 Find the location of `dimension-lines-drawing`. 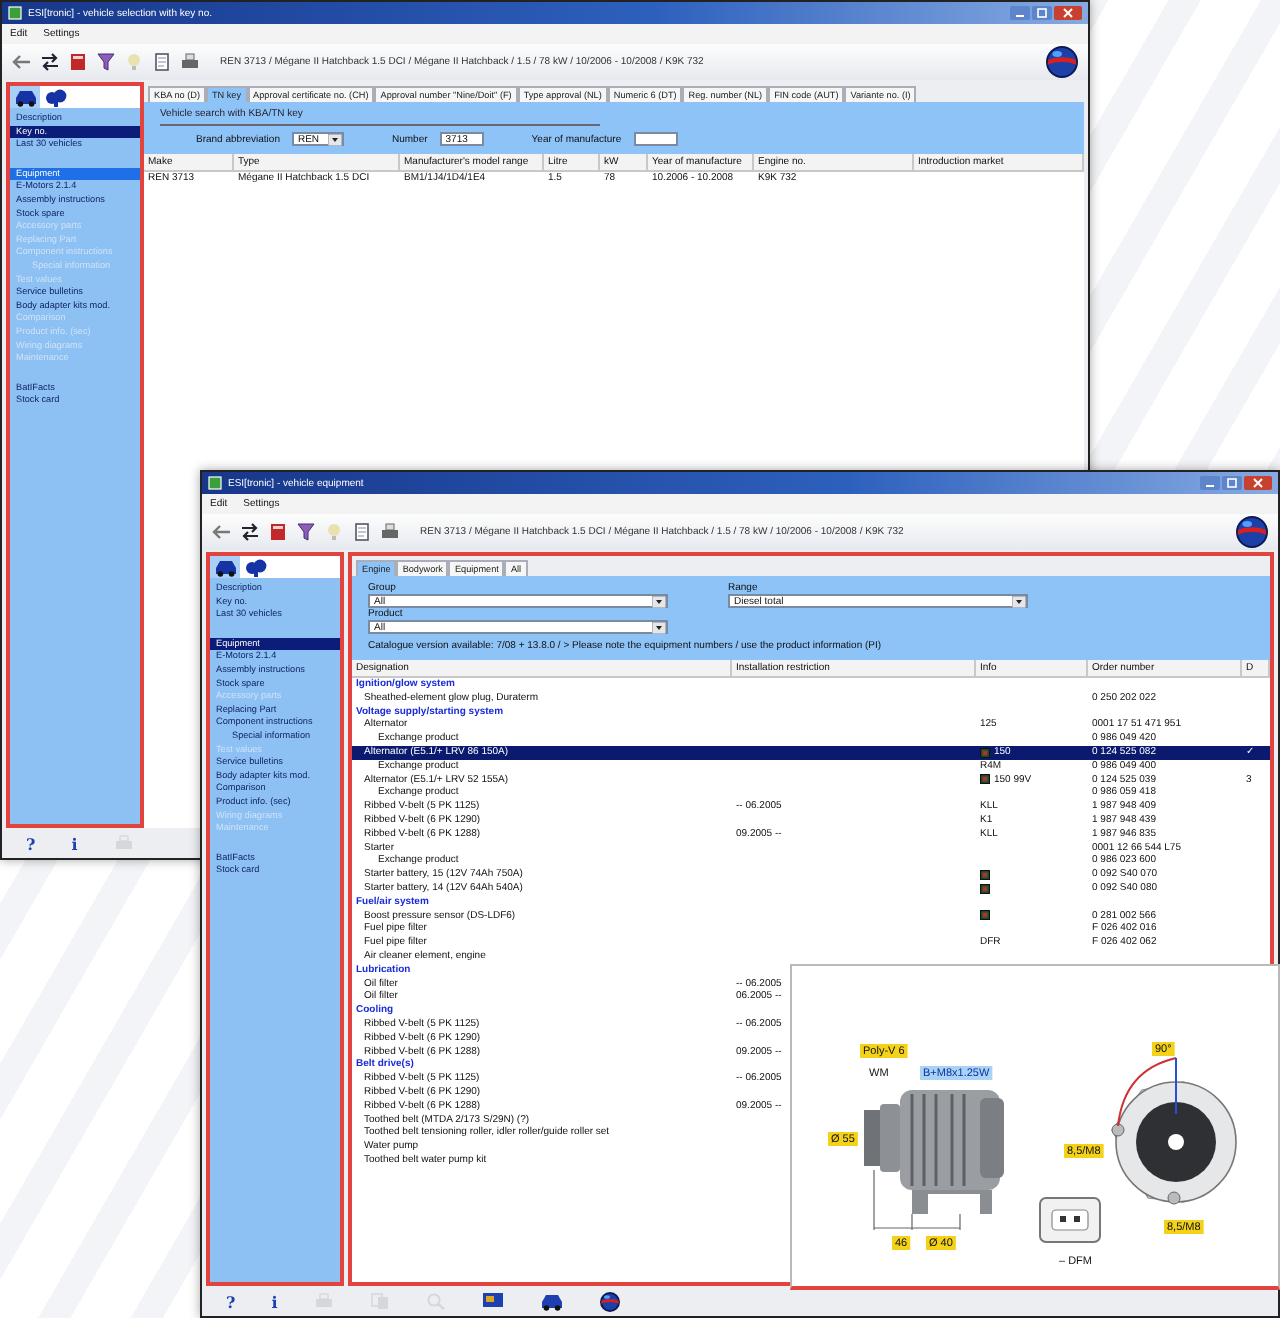

dimension-lines-drawing is located at coordinates (917, 1200).